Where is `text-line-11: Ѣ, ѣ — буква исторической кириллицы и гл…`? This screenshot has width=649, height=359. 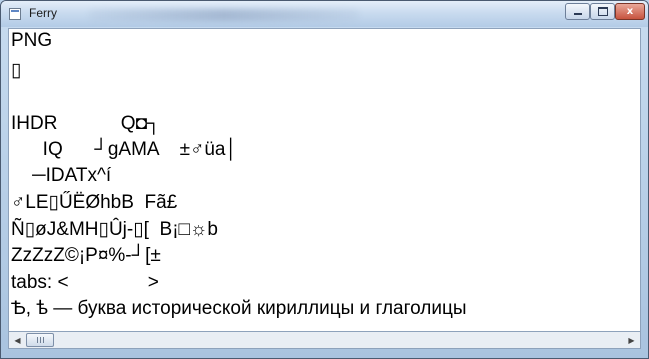 text-line-11: Ѣ, ѣ — буква исторической кириллицы и гл… is located at coordinates (239, 308).